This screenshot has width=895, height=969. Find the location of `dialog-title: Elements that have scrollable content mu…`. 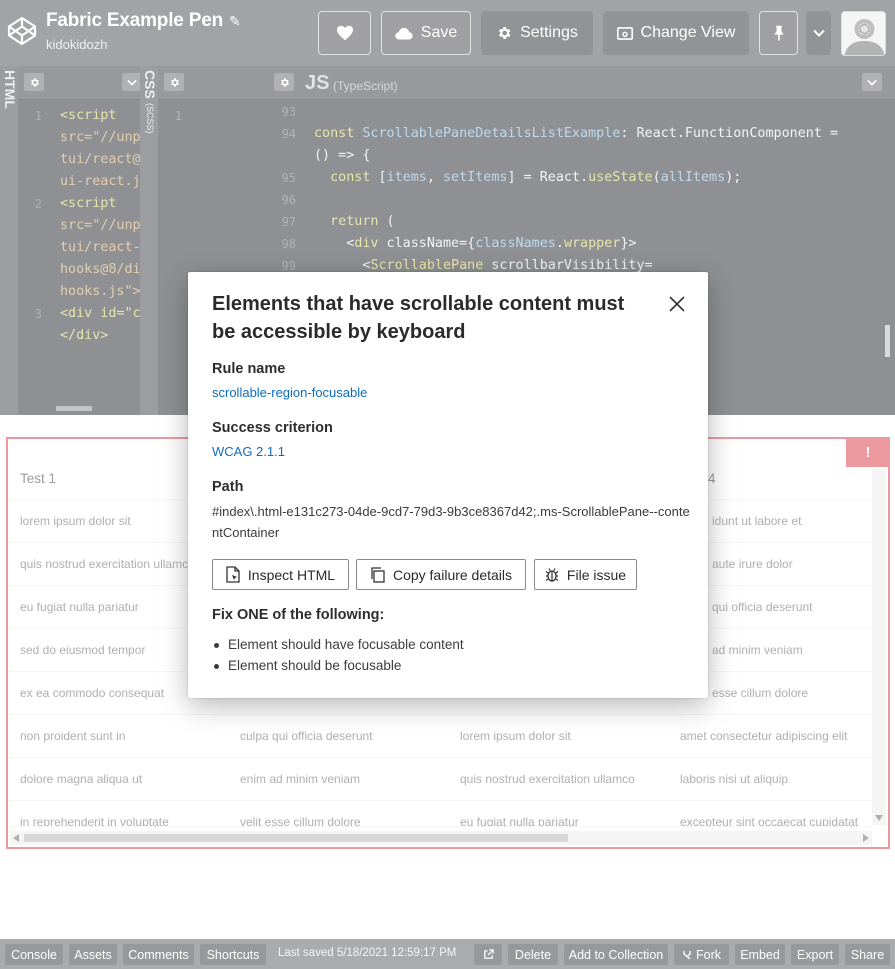

dialog-title: Elements that have scrollable content mu… is located at coordinates (418, 318).